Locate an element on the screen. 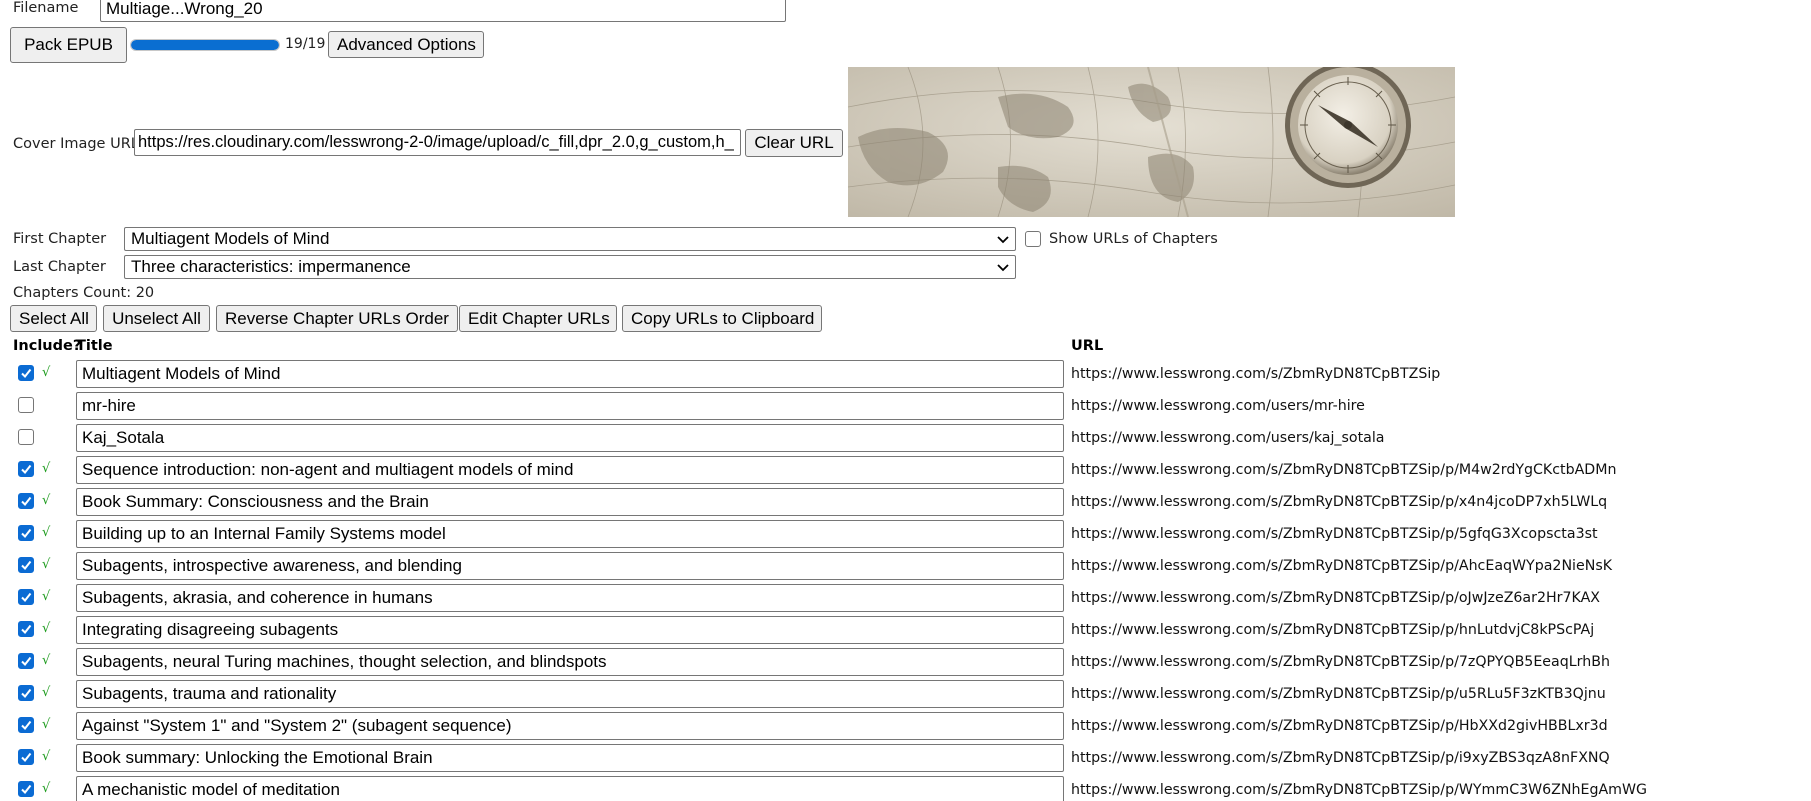 The height and width of the screenshot is (801, 1811). last-chapter-label: Last Chapter is located at coordinates (59, 267).